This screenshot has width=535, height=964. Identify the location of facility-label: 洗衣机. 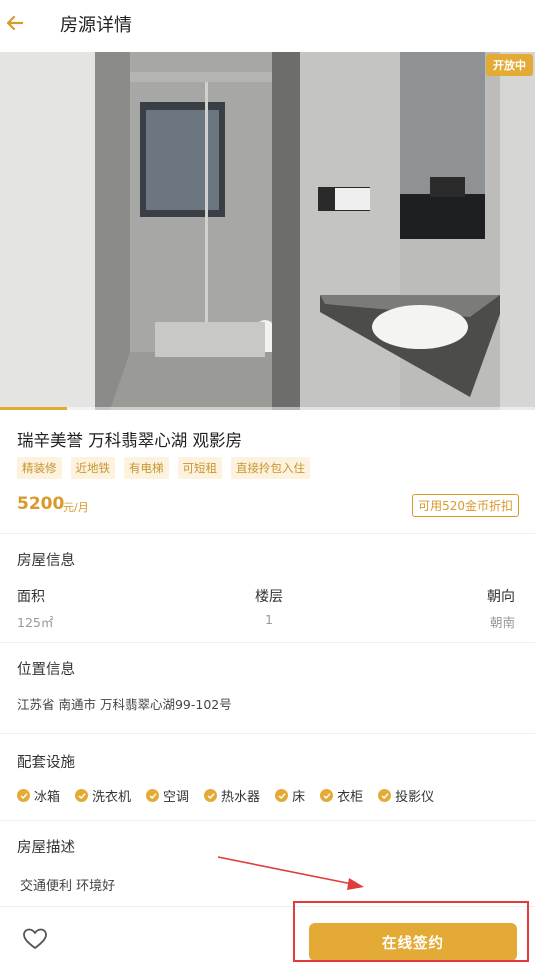
(112, 797).